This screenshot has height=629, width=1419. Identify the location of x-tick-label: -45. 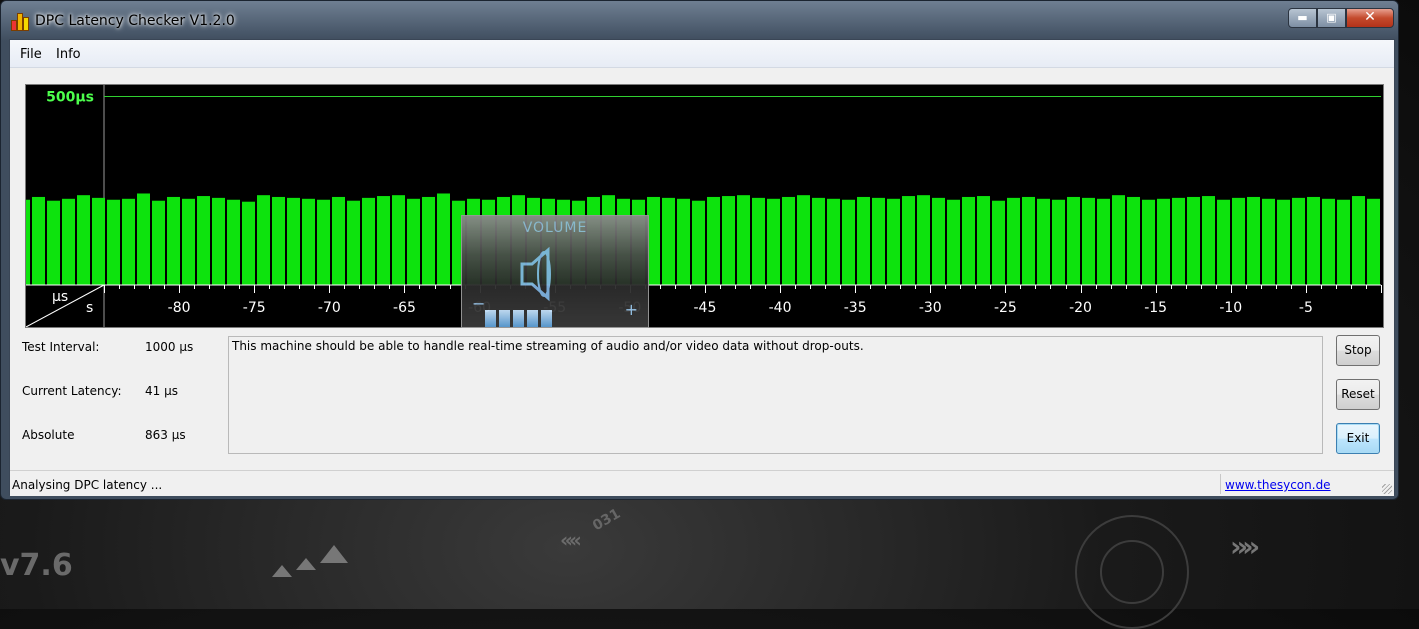
(705, 308).